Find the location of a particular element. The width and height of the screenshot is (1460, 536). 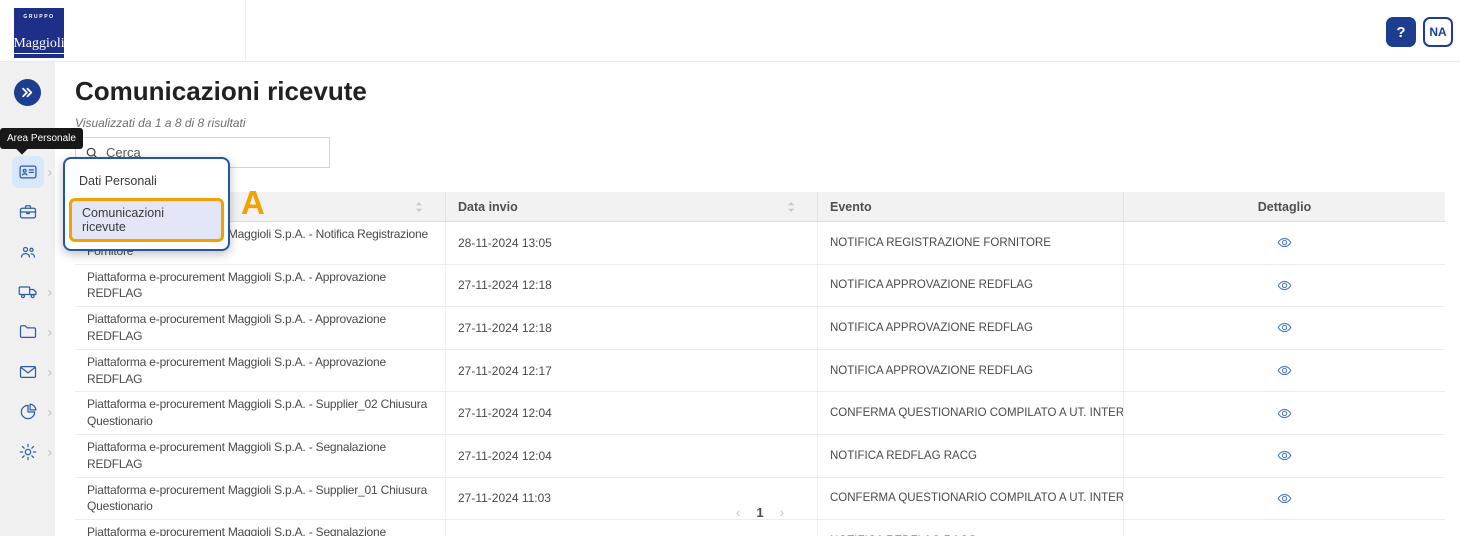

pagination: ‹ 1 › is located at coordinates (760, 512).